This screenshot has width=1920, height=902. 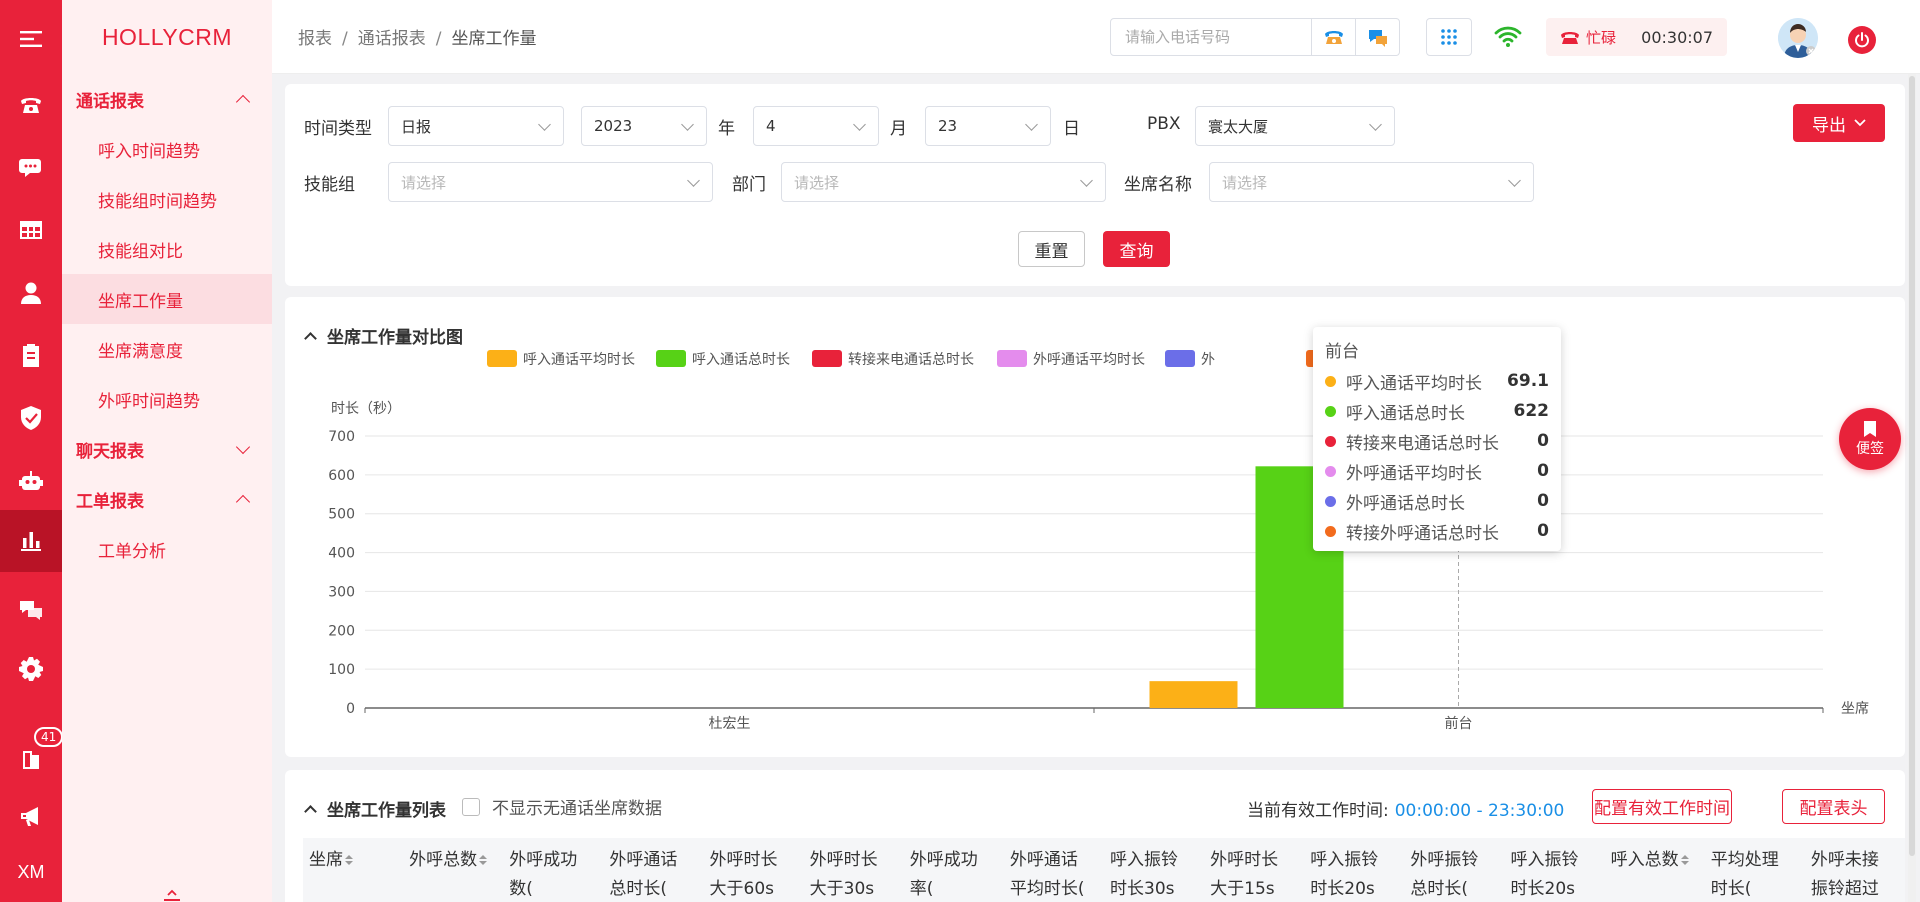 I want to click on column-header-text: 时长30s, so click(x=1142, y=889).